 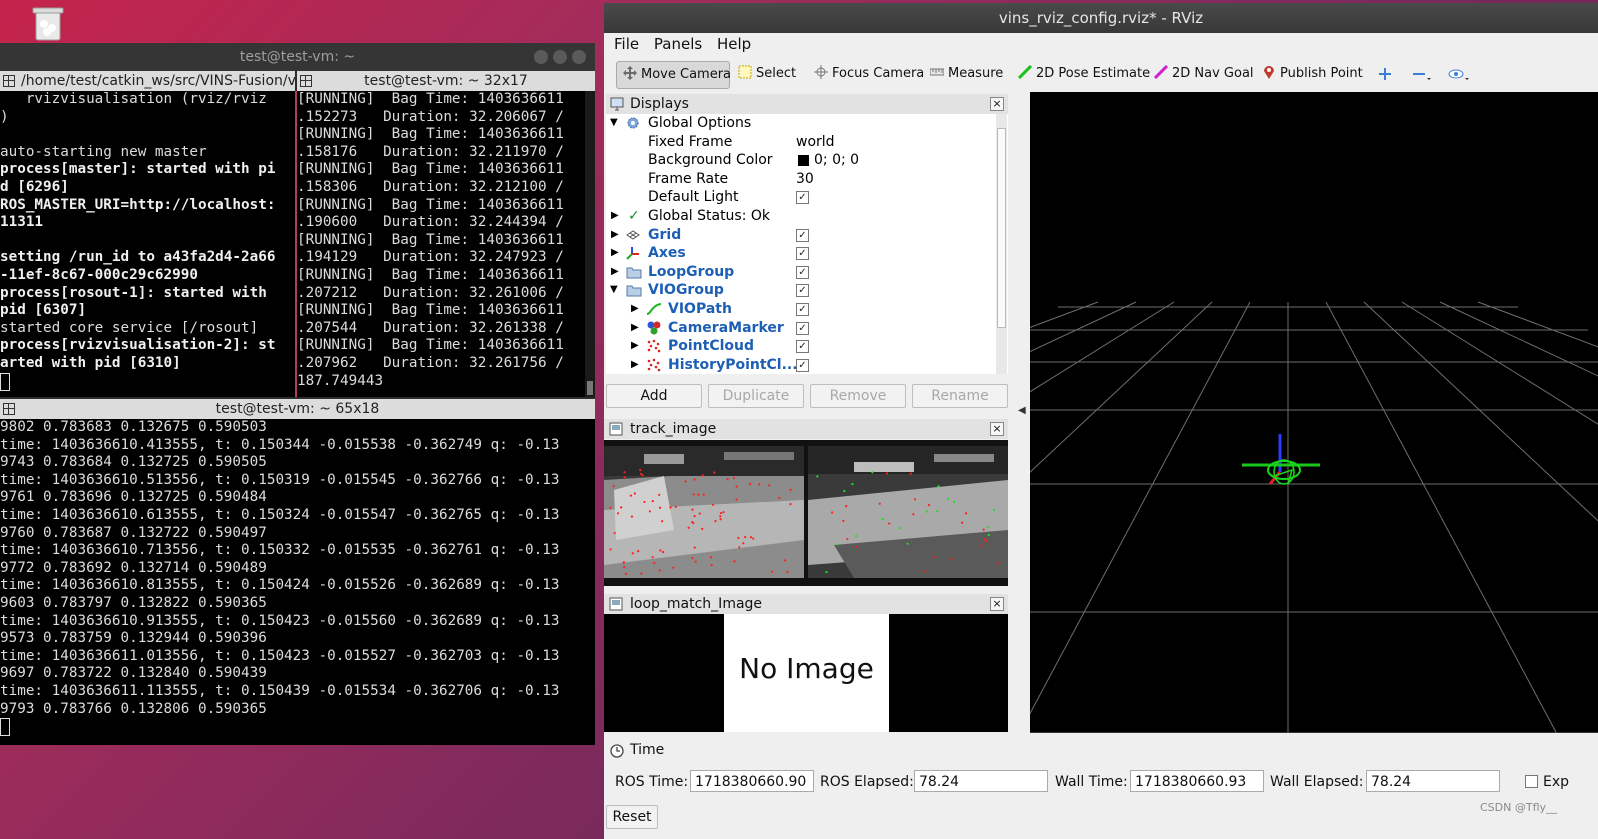 What do you see at coordinates (764, 74) in the screenshot?
I see `select-button: Select` at bounding box center [764, 74].